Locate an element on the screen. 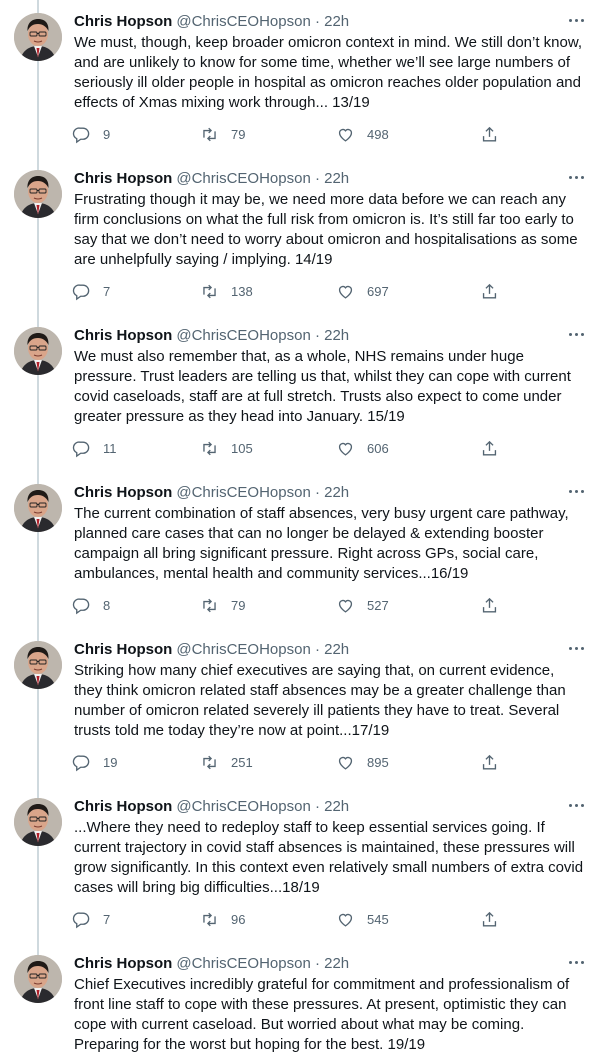 The height and width of the screenshot is (1063, 606). like-button: 545 is located at coordinates (362, 919).